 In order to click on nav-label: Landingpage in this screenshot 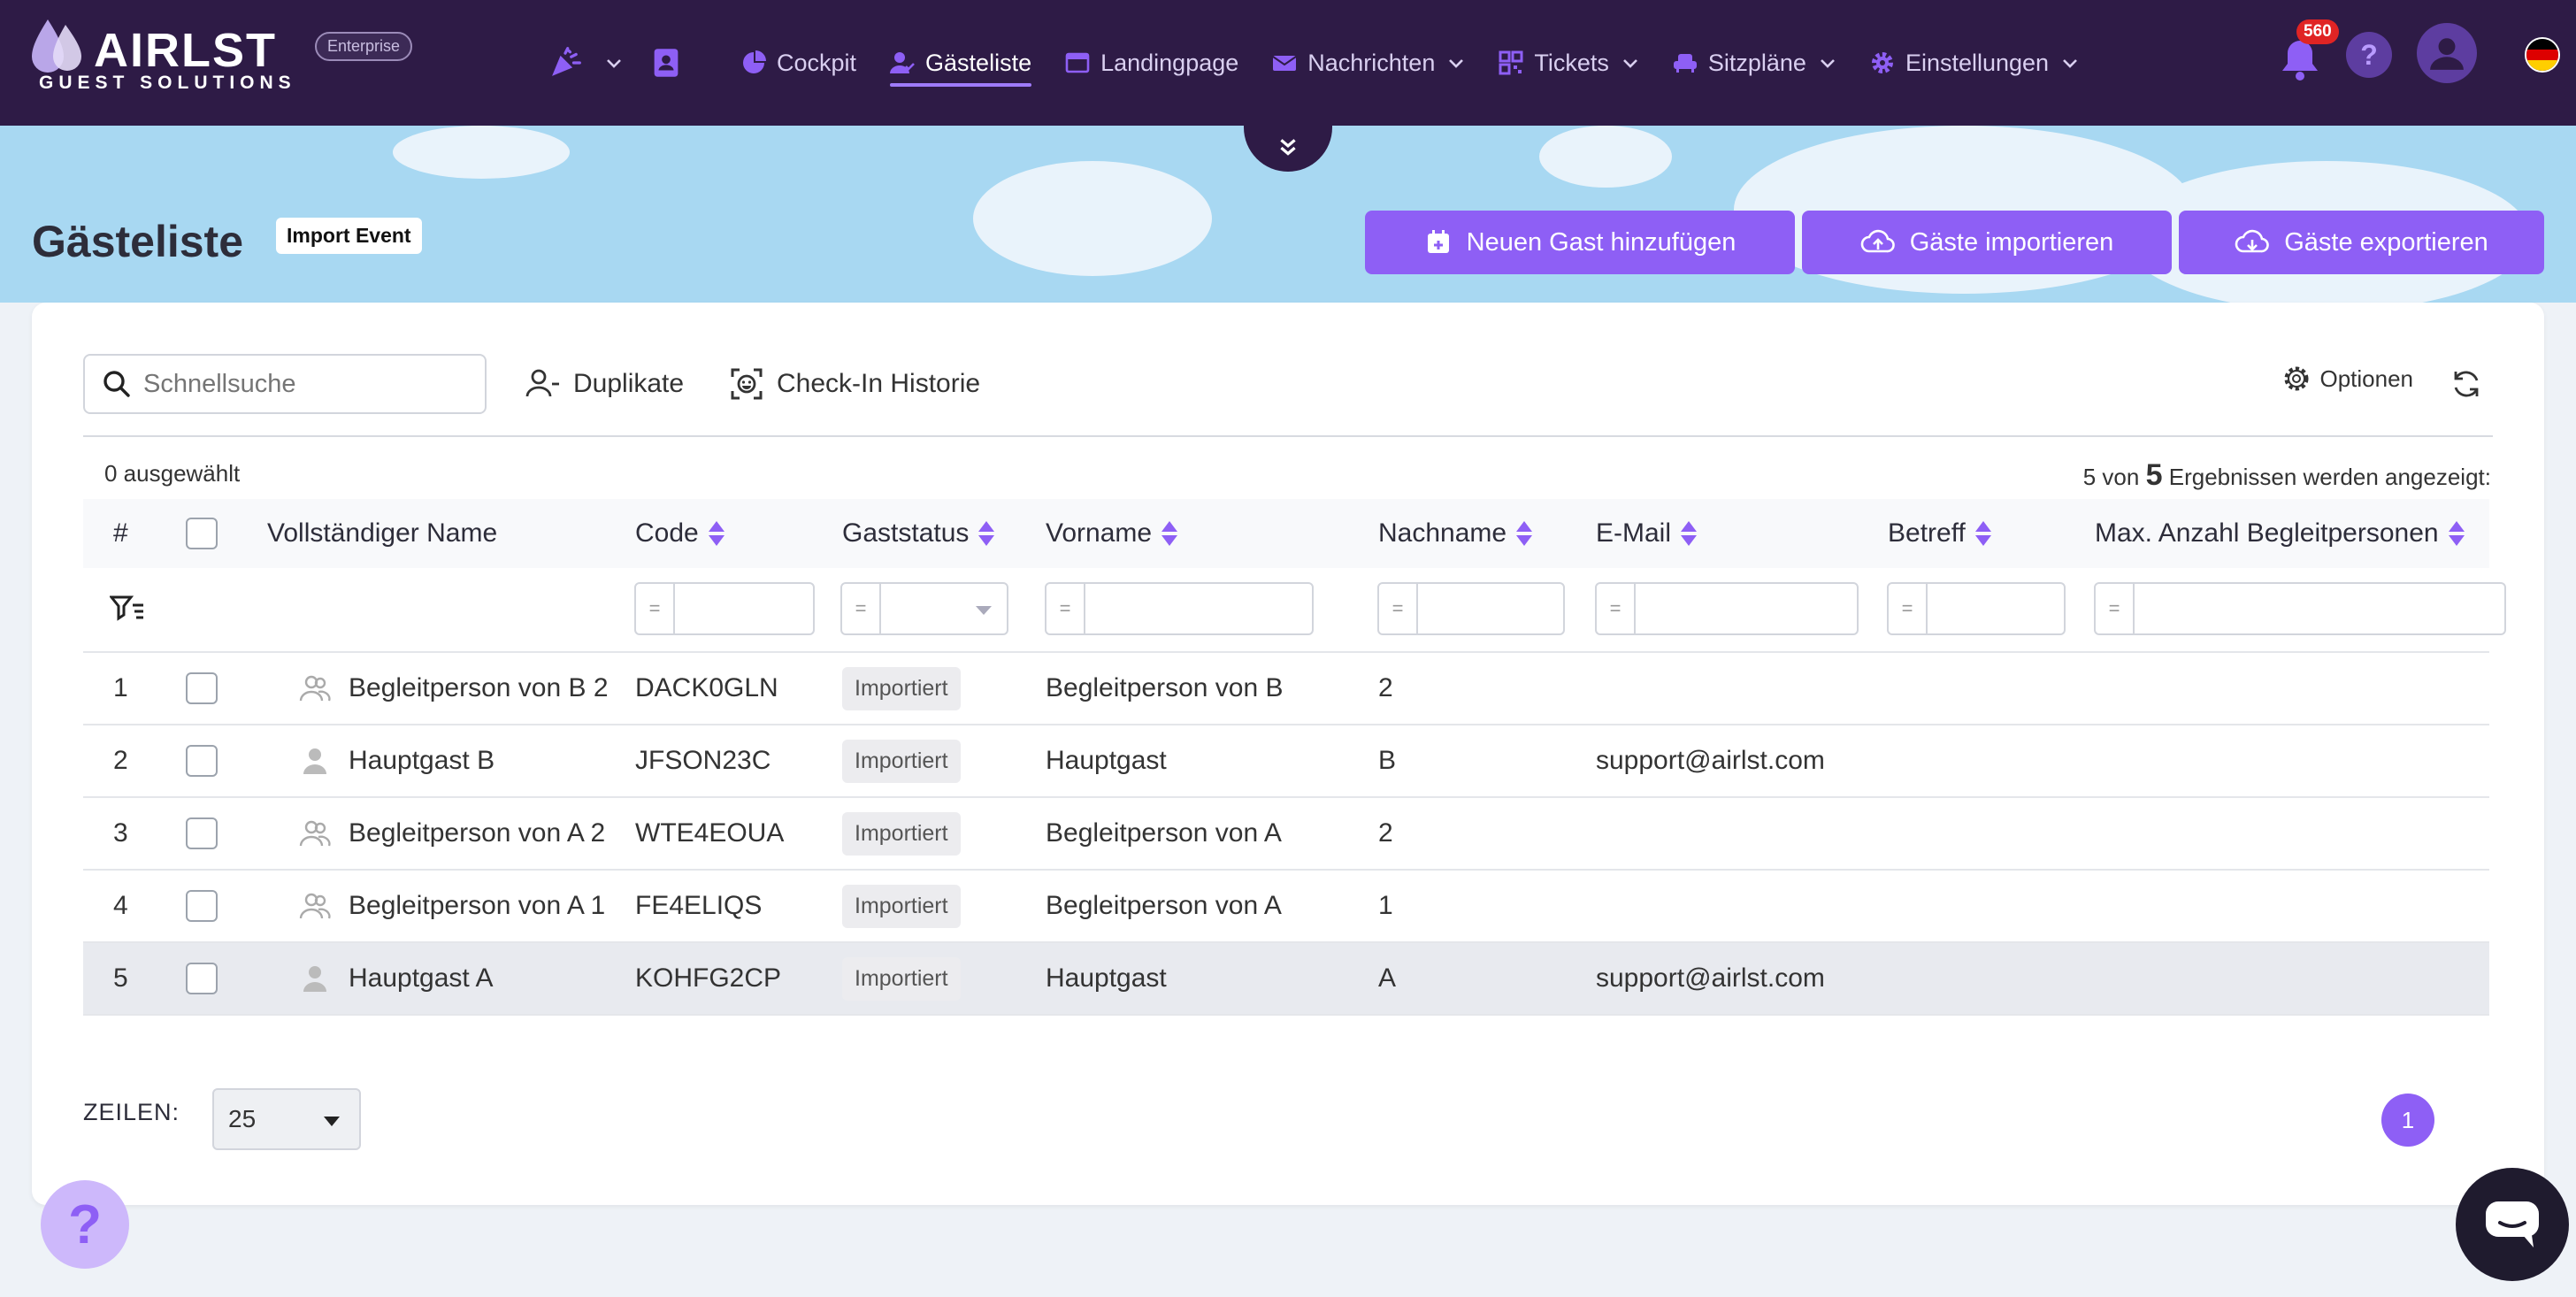, I will do `click(1169, 62)`.